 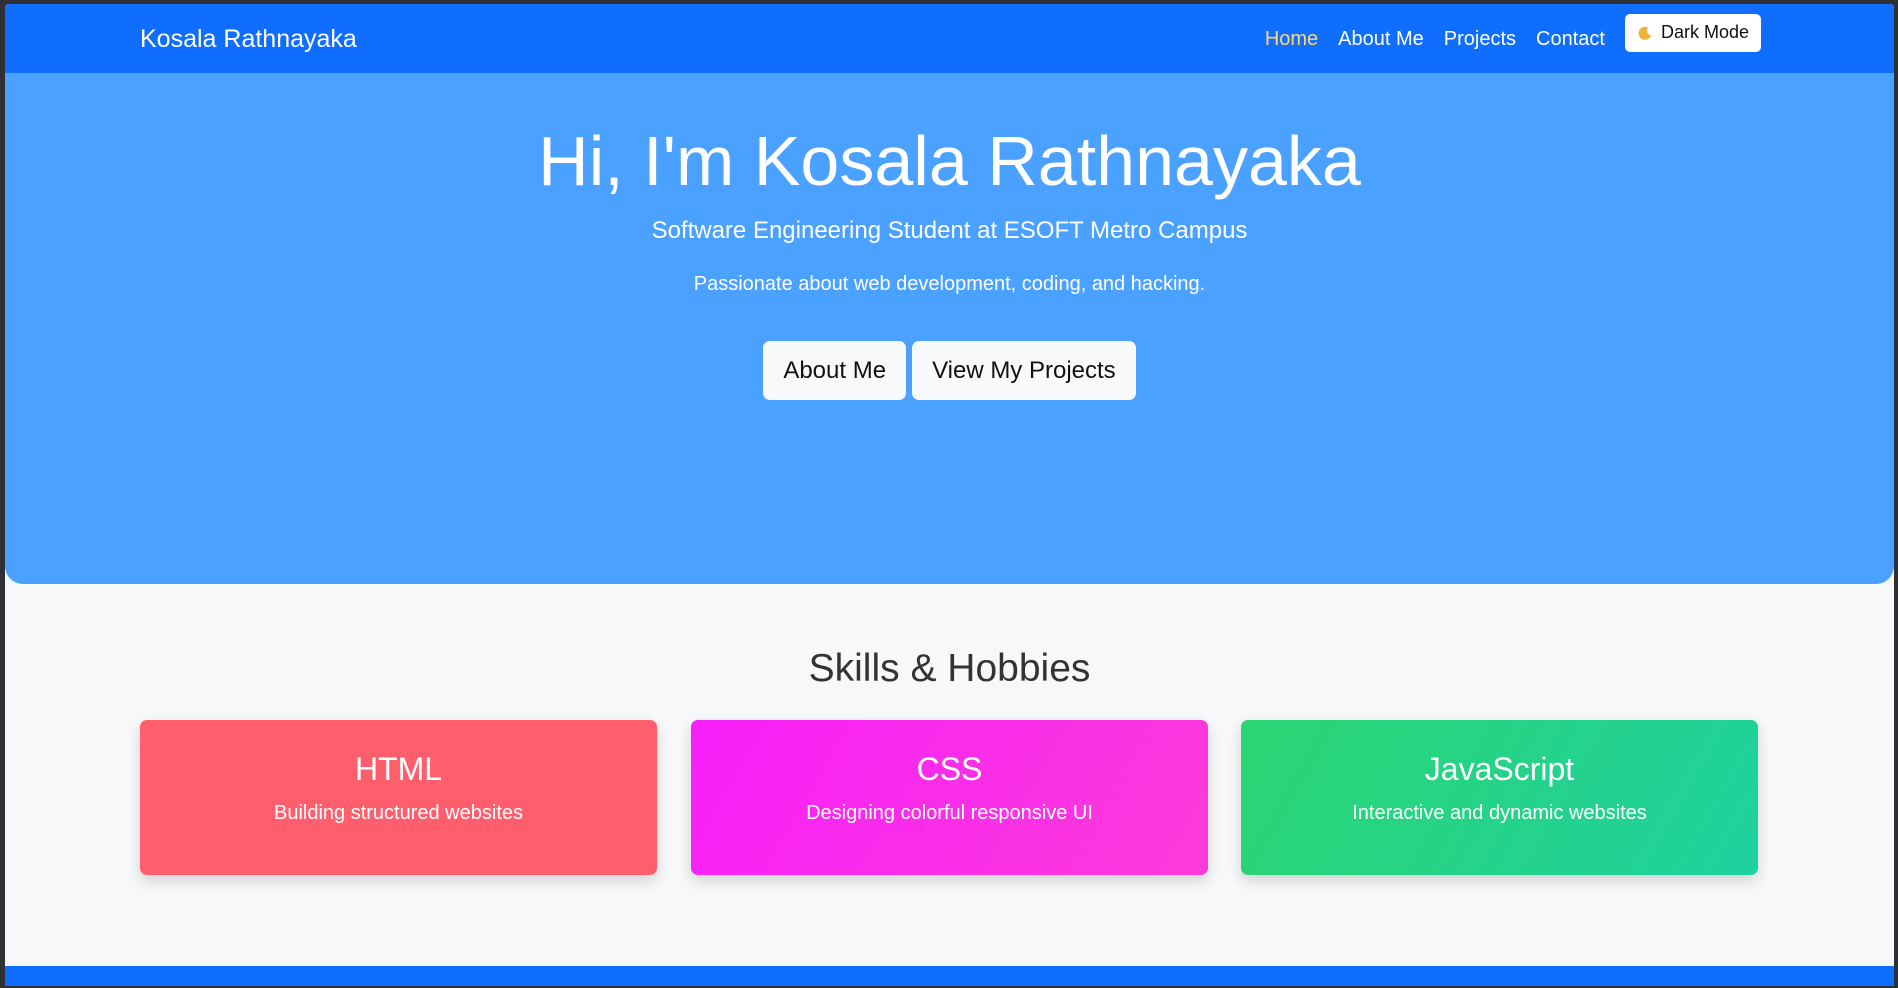 What do you see at coordinates (949, 668) in the screenshot?
I see `skills-title: Skills & Hobbies` at bounding box center [949, 668].